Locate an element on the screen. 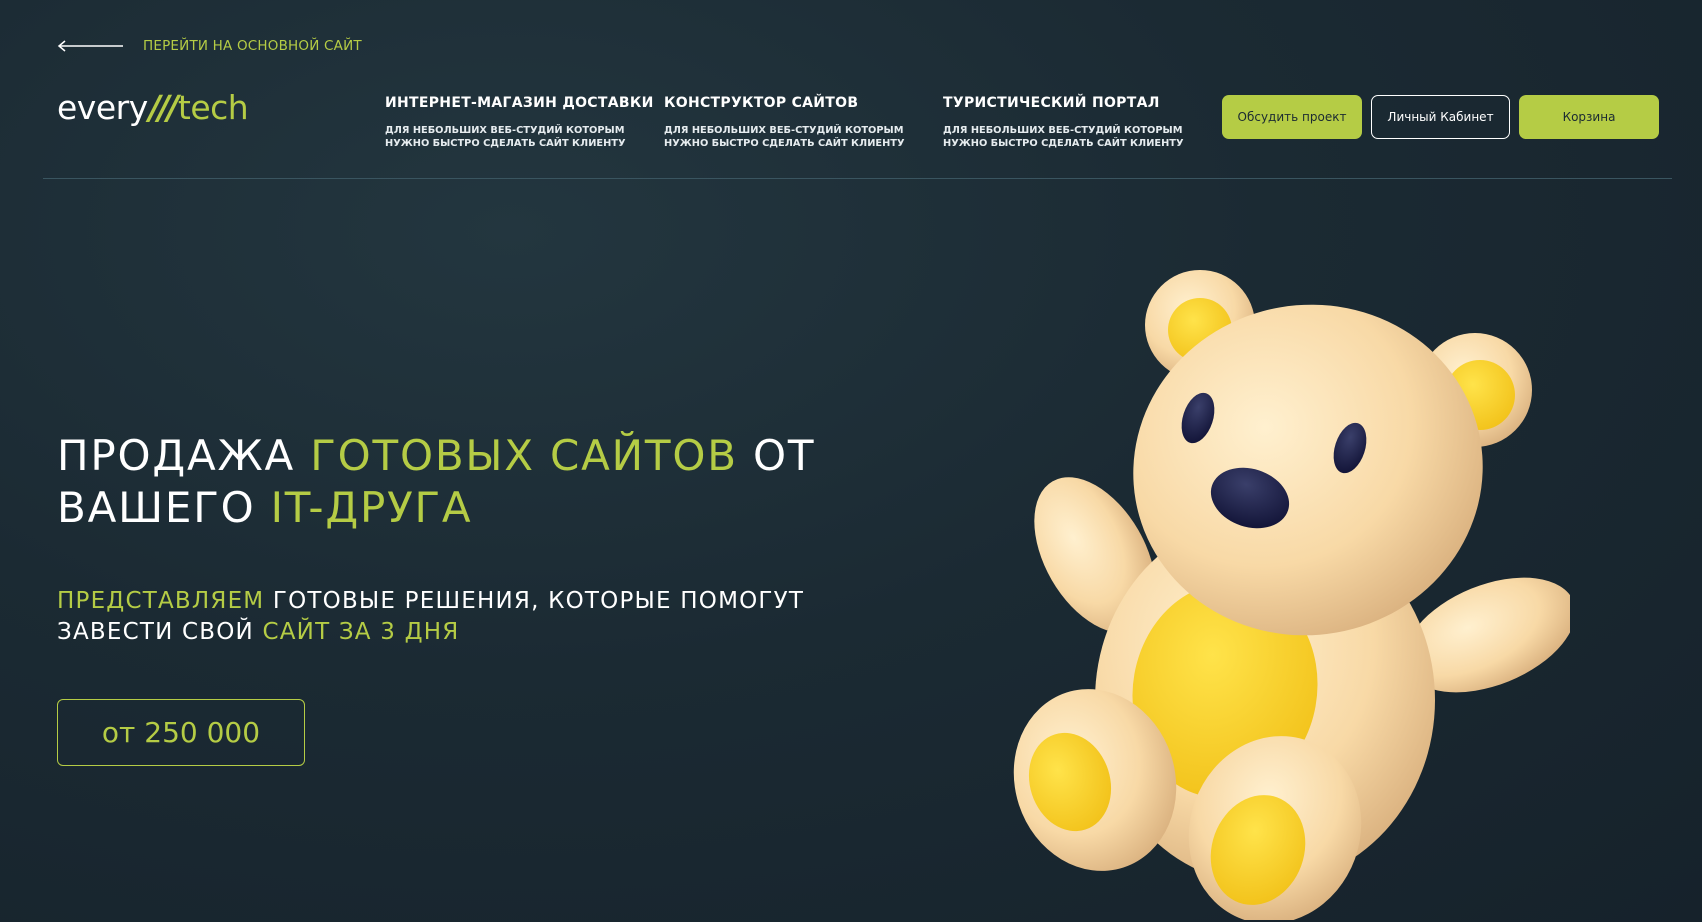  hero-subtitle-accent: ПРЕДСТАВЛЯЕМ is located at coordinates (161, 601).